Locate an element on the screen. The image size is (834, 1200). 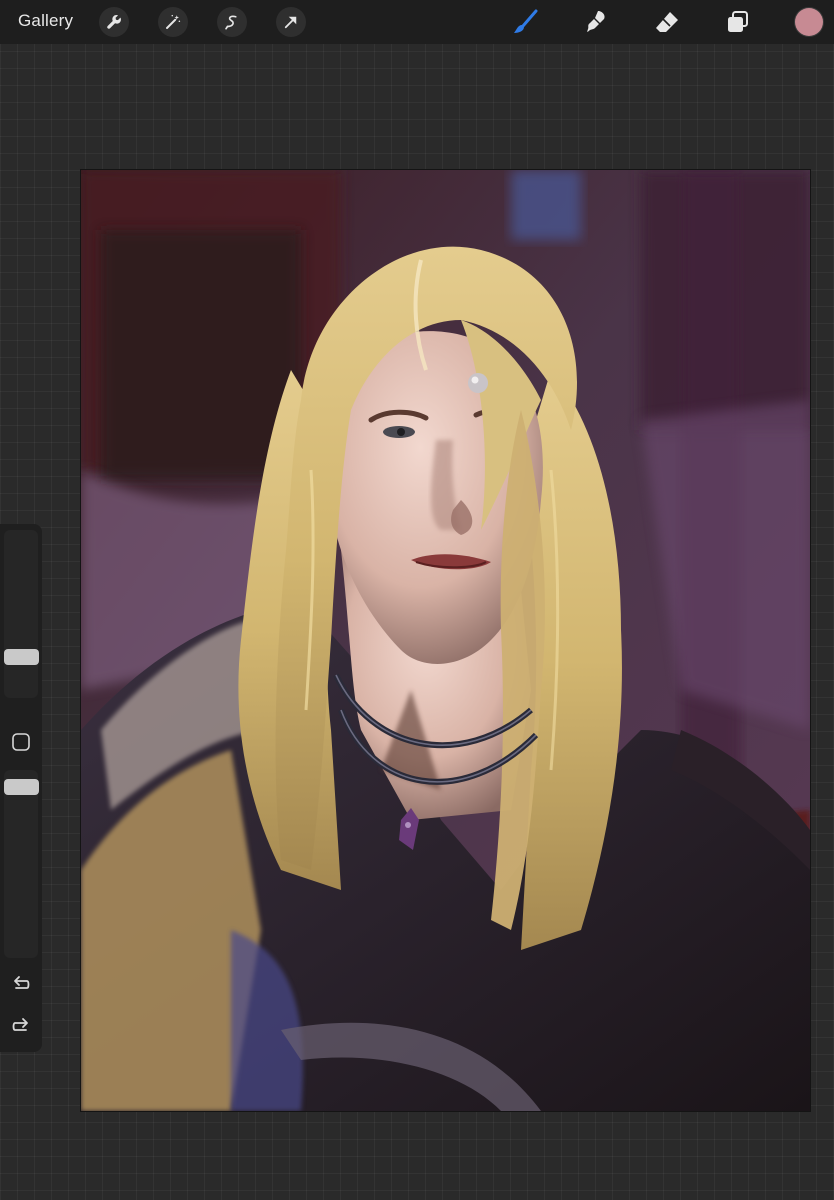
brush-size-slider-thumb is located at coordinates (21, 656).